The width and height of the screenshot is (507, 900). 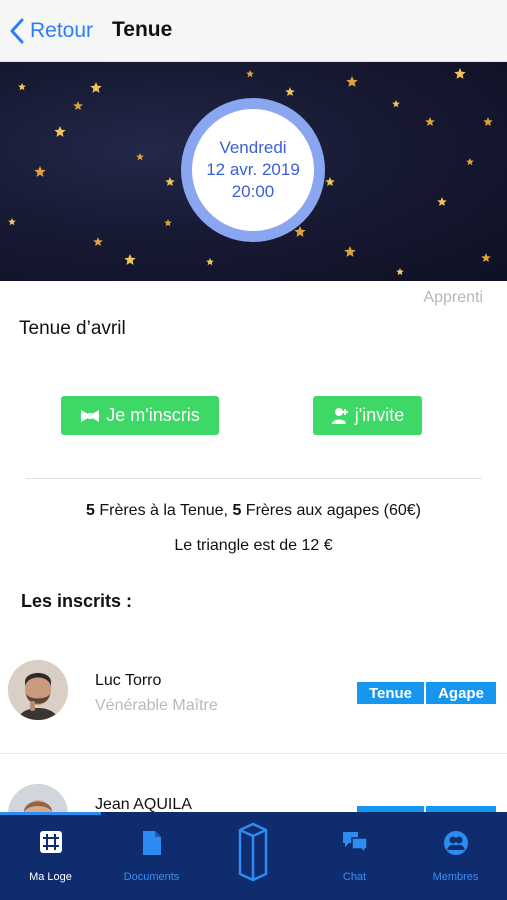 I want to click on tenue-text: Frères à la Tenue,, so click(x=163, y=510).